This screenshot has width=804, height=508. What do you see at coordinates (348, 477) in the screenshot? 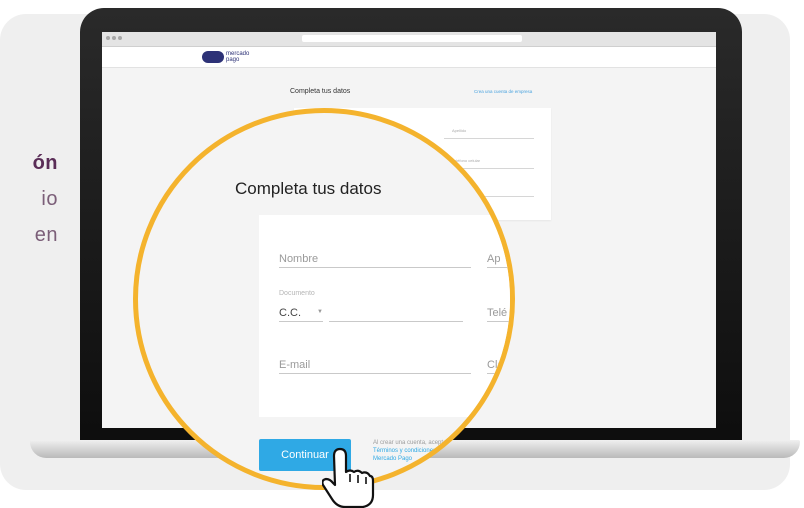
I see `hand-pointer-icon` at bounding box center [348, 477].